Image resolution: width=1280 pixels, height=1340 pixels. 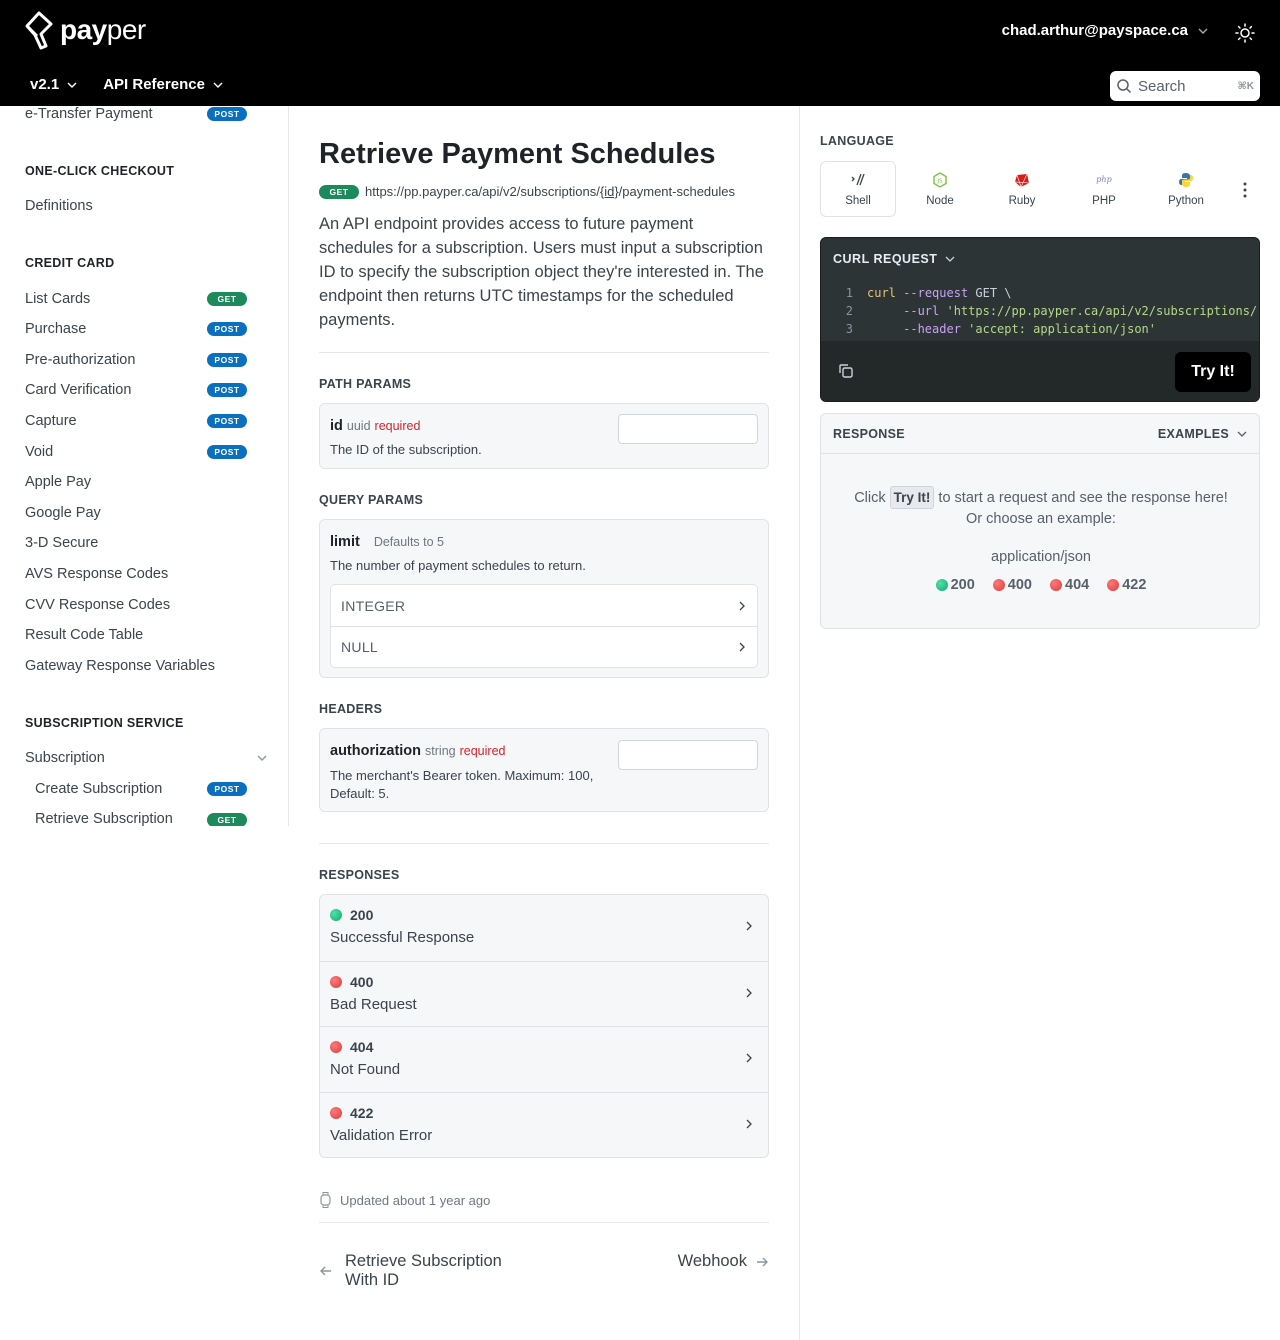 I want to click on language-label: Node, so click(x=940, y=201).